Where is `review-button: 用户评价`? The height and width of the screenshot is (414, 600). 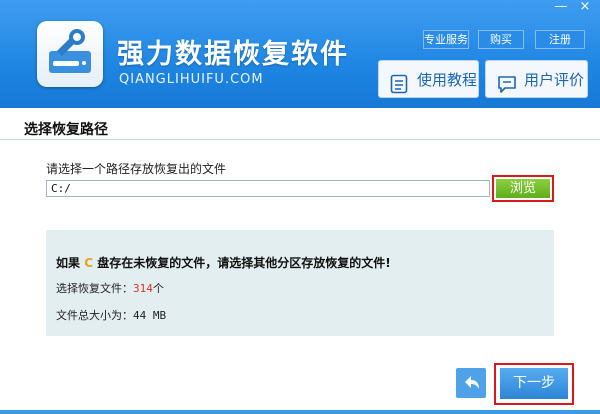 review-button: 用户评价 is located at coordinates (536, 79).